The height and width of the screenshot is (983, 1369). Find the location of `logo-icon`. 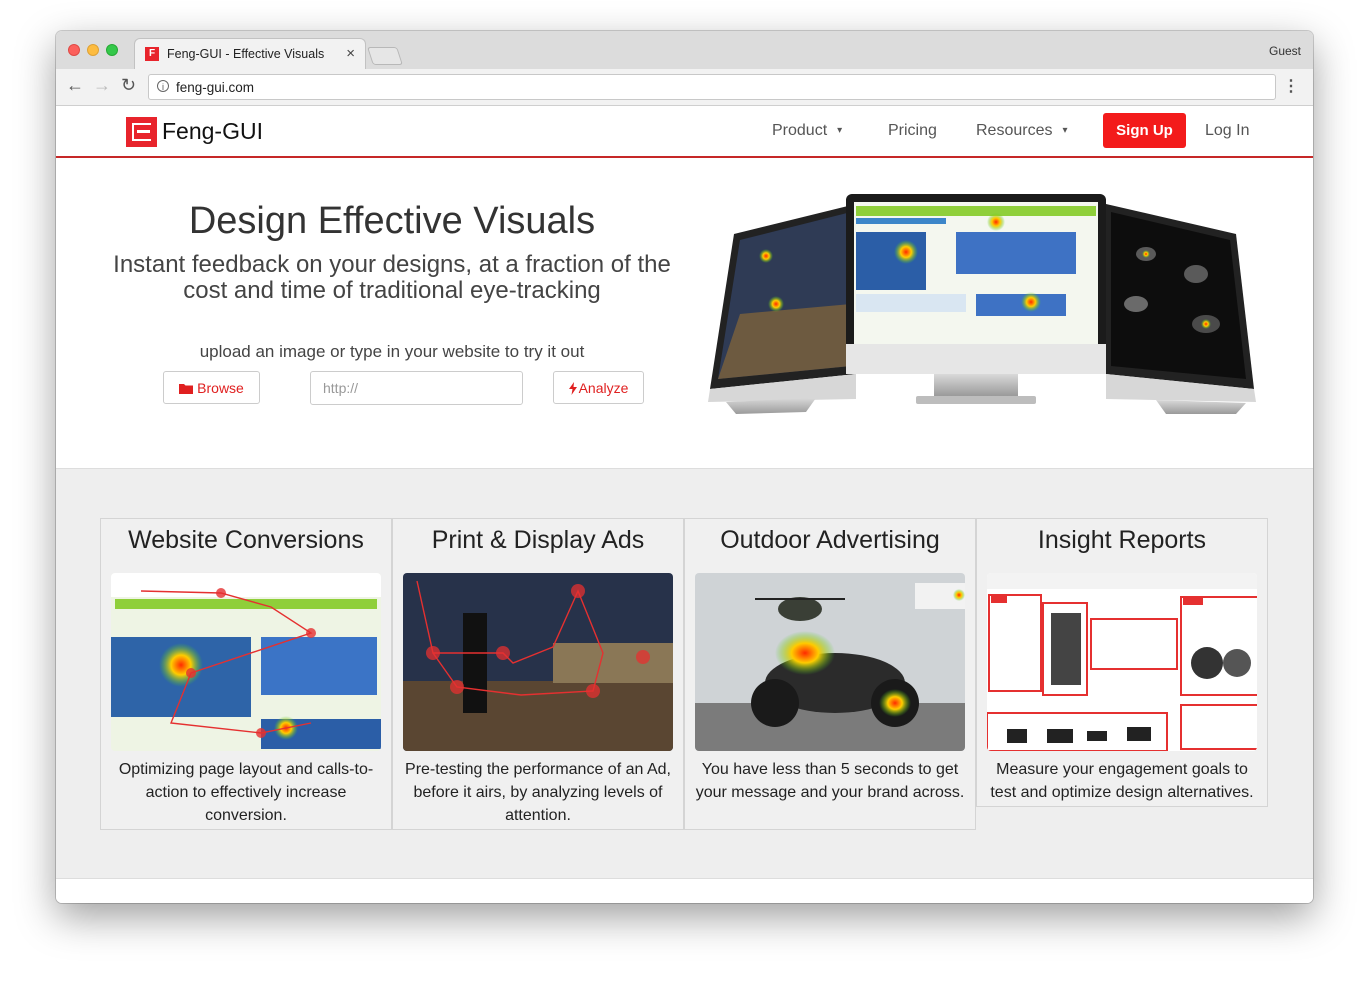

logo-icon is located at coordinates (141, 132).